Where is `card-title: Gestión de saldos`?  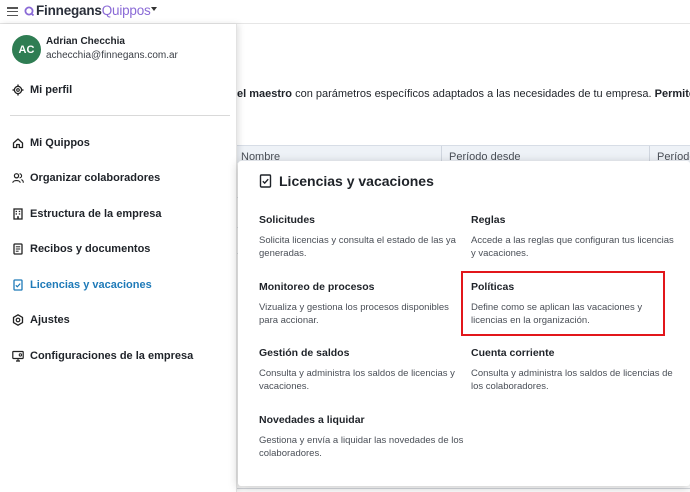
card-title: Gestión de saldos is located at coordinates (304, 353).